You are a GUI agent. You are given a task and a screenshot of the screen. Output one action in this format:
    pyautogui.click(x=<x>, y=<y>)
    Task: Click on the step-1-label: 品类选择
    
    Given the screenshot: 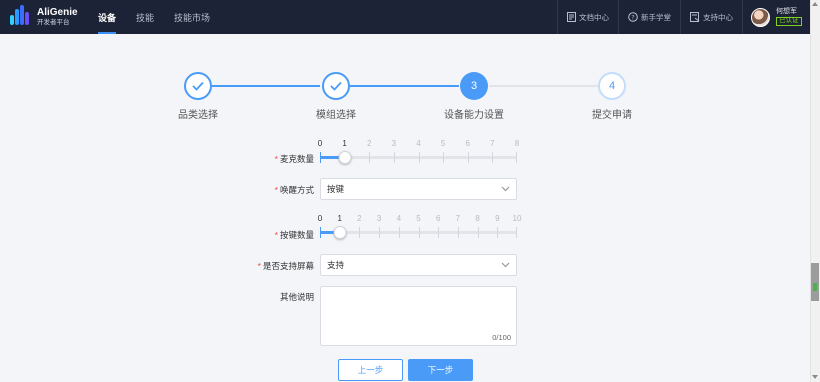 What is the action you would take?
    pyautogui.click(x=198, y=115)
    